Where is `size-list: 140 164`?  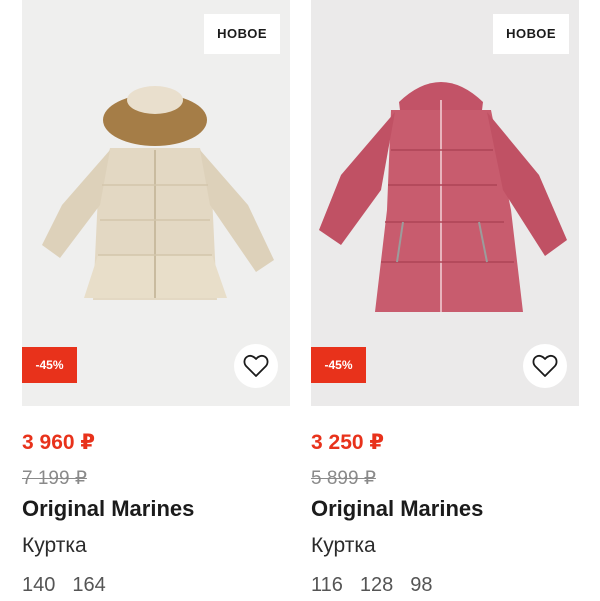
size-list: 140 164 is located at coordinates (72, 585).